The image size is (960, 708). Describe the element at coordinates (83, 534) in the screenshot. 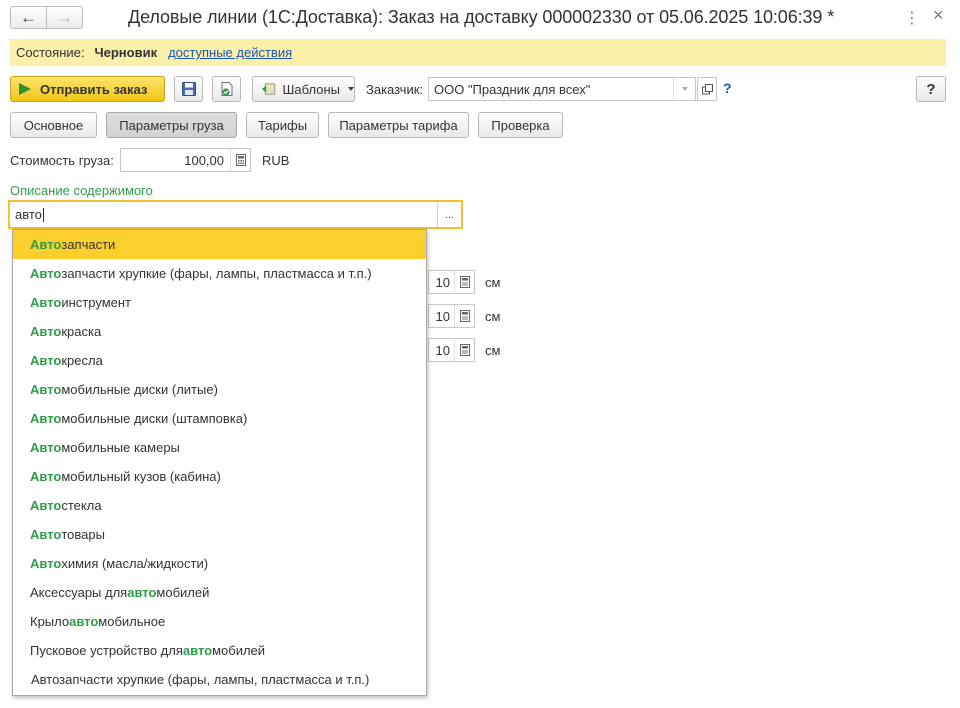

I see `suggestion-post-text: товары` at that location.